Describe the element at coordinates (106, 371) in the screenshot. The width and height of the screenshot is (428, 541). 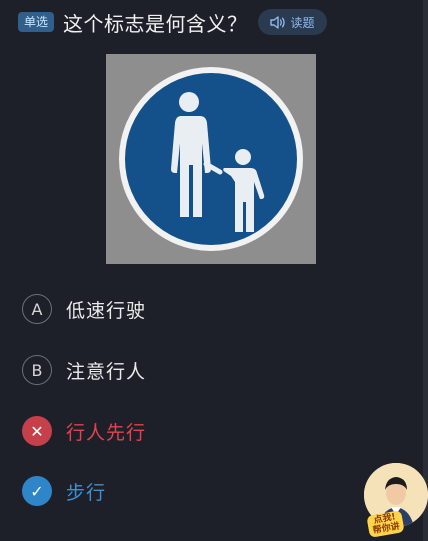
I see `option-b-text: 注意行人` at that location.